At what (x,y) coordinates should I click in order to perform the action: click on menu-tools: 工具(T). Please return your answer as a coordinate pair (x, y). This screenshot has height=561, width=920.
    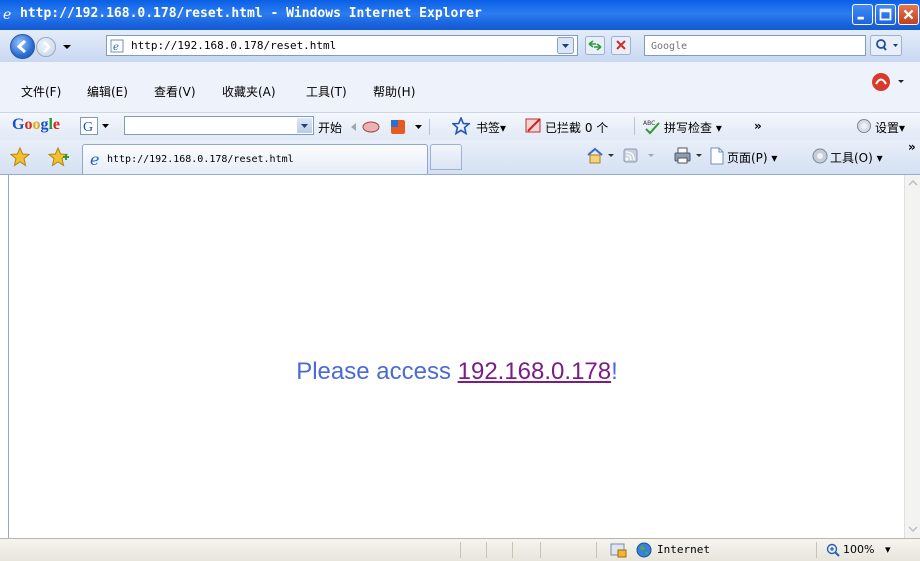
    Looking at the image, I should click on (326, 91).